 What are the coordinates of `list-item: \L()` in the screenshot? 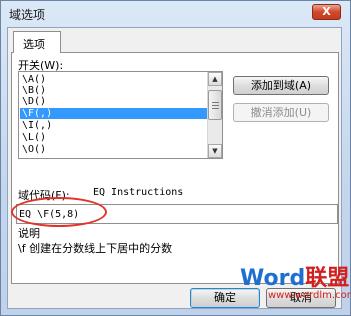 It's located at (113, 137).